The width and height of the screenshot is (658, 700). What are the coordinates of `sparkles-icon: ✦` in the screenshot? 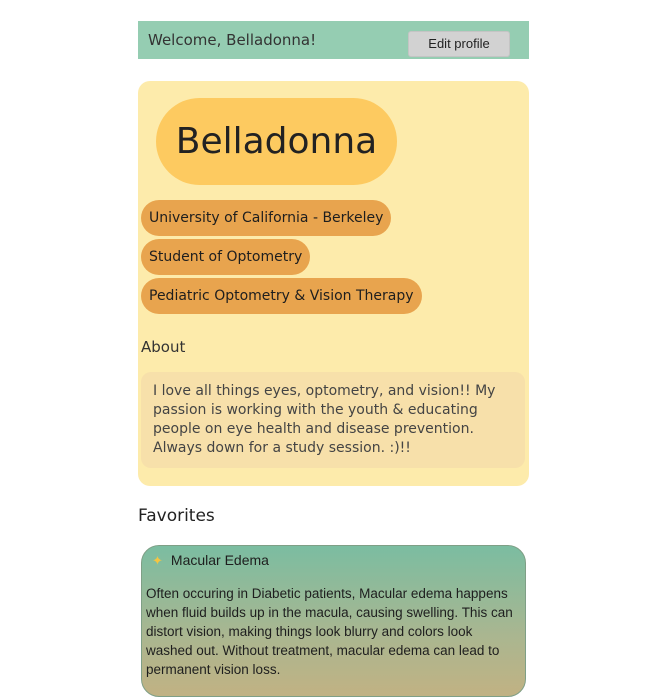 It's located at (157, 560).